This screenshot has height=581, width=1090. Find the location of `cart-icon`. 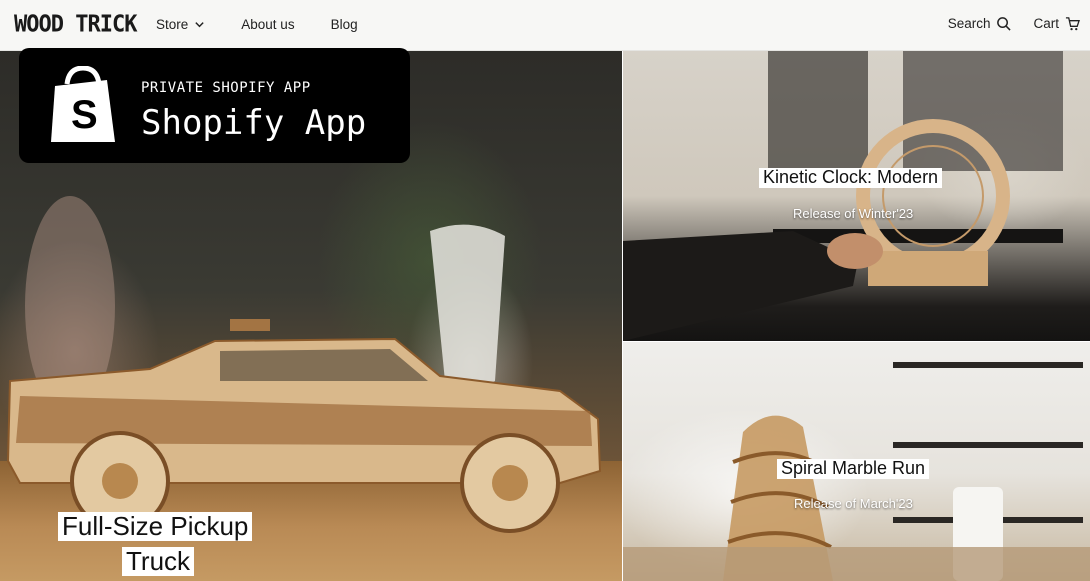

cart-icon is located at coordinates (1072, 24).